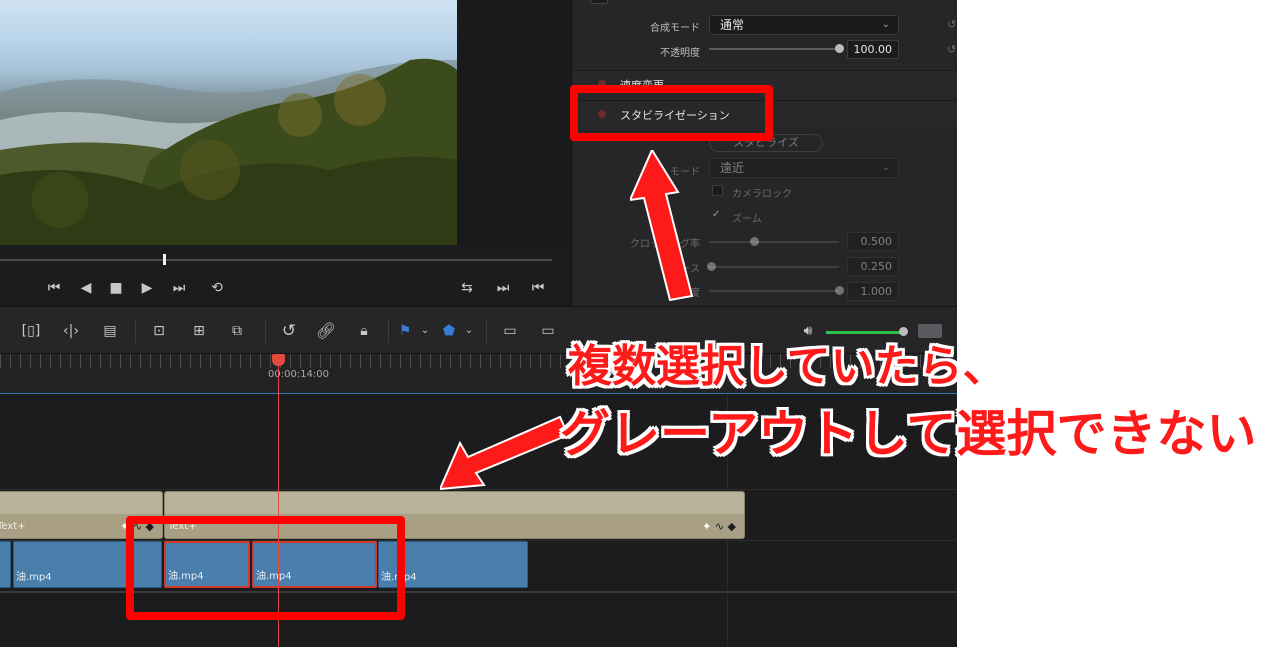 The height and width of the screenshot is (647, 1280). Describe the element at coordinates (116, 288) in the screenshot. I see `stop-icon: ■` at that location.